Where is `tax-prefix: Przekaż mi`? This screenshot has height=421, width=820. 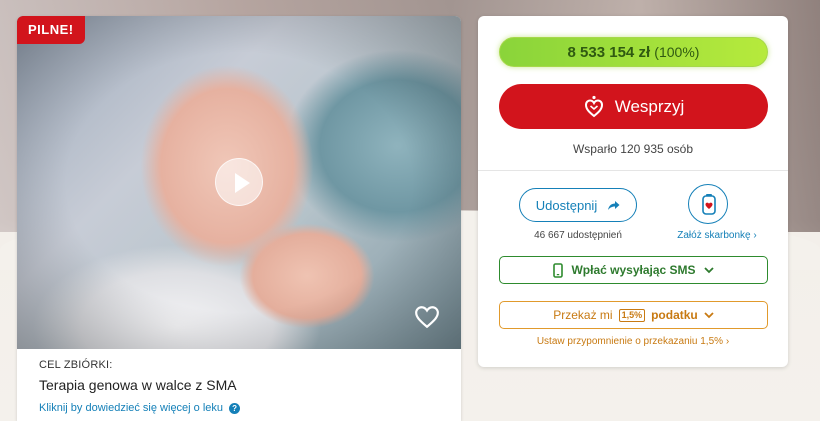
tax-prefix: Przekaż mi is located at coordinates (582, 315).